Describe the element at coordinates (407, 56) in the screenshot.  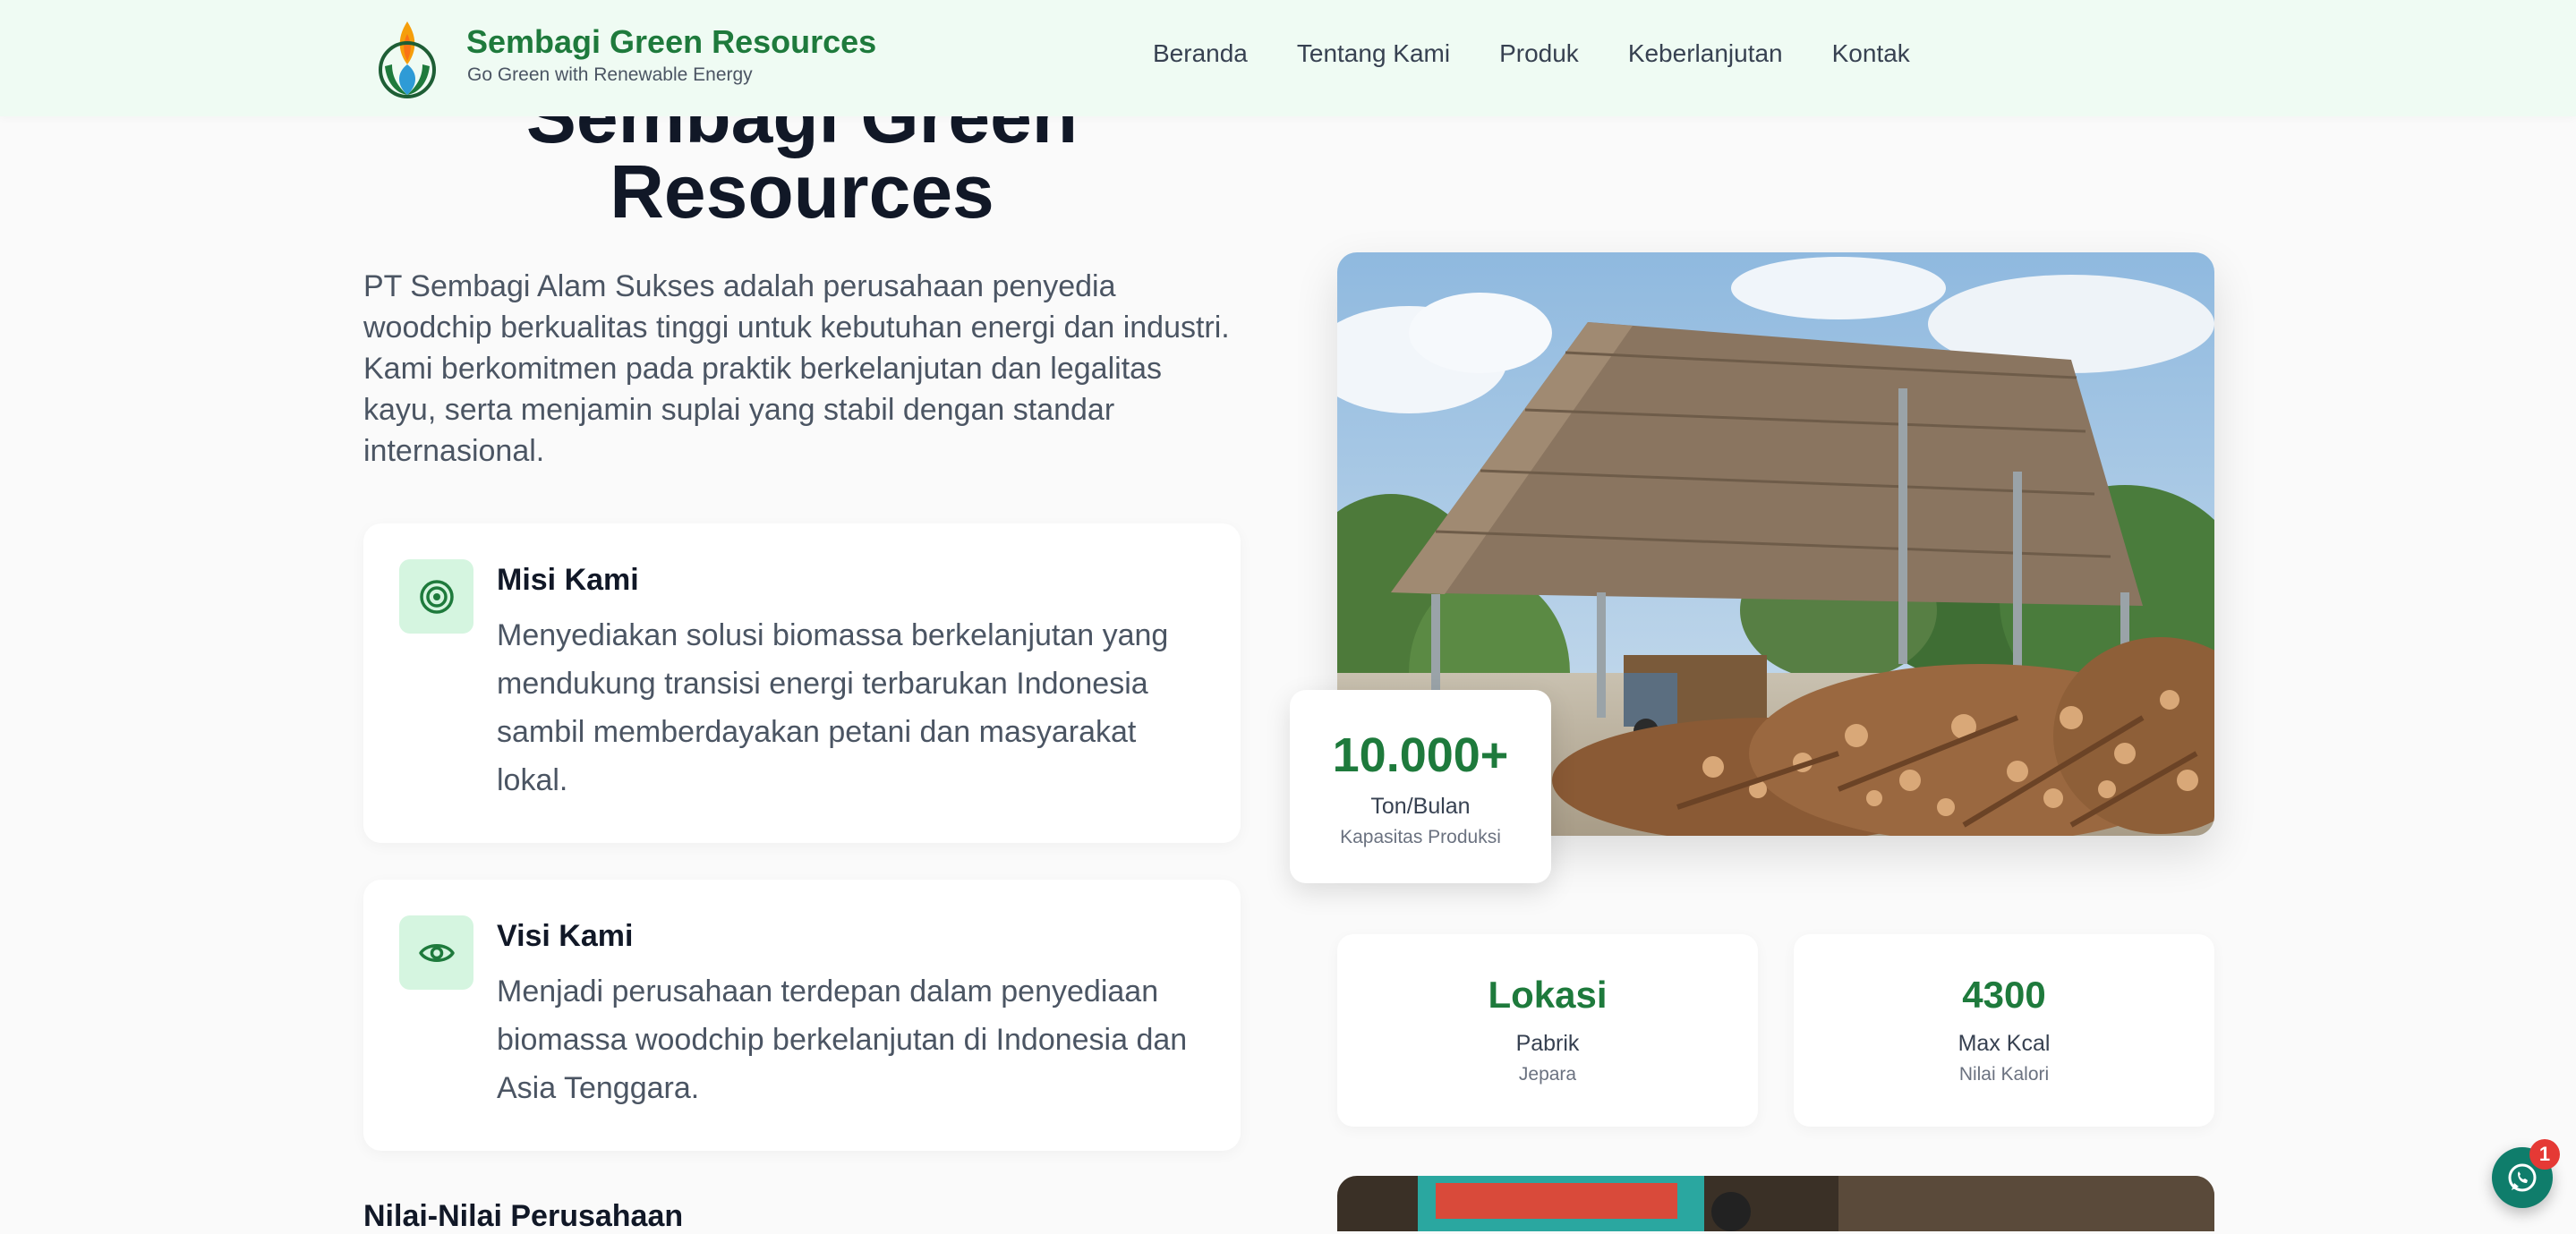
I see `flame-leaf-logo-icon` at that location.